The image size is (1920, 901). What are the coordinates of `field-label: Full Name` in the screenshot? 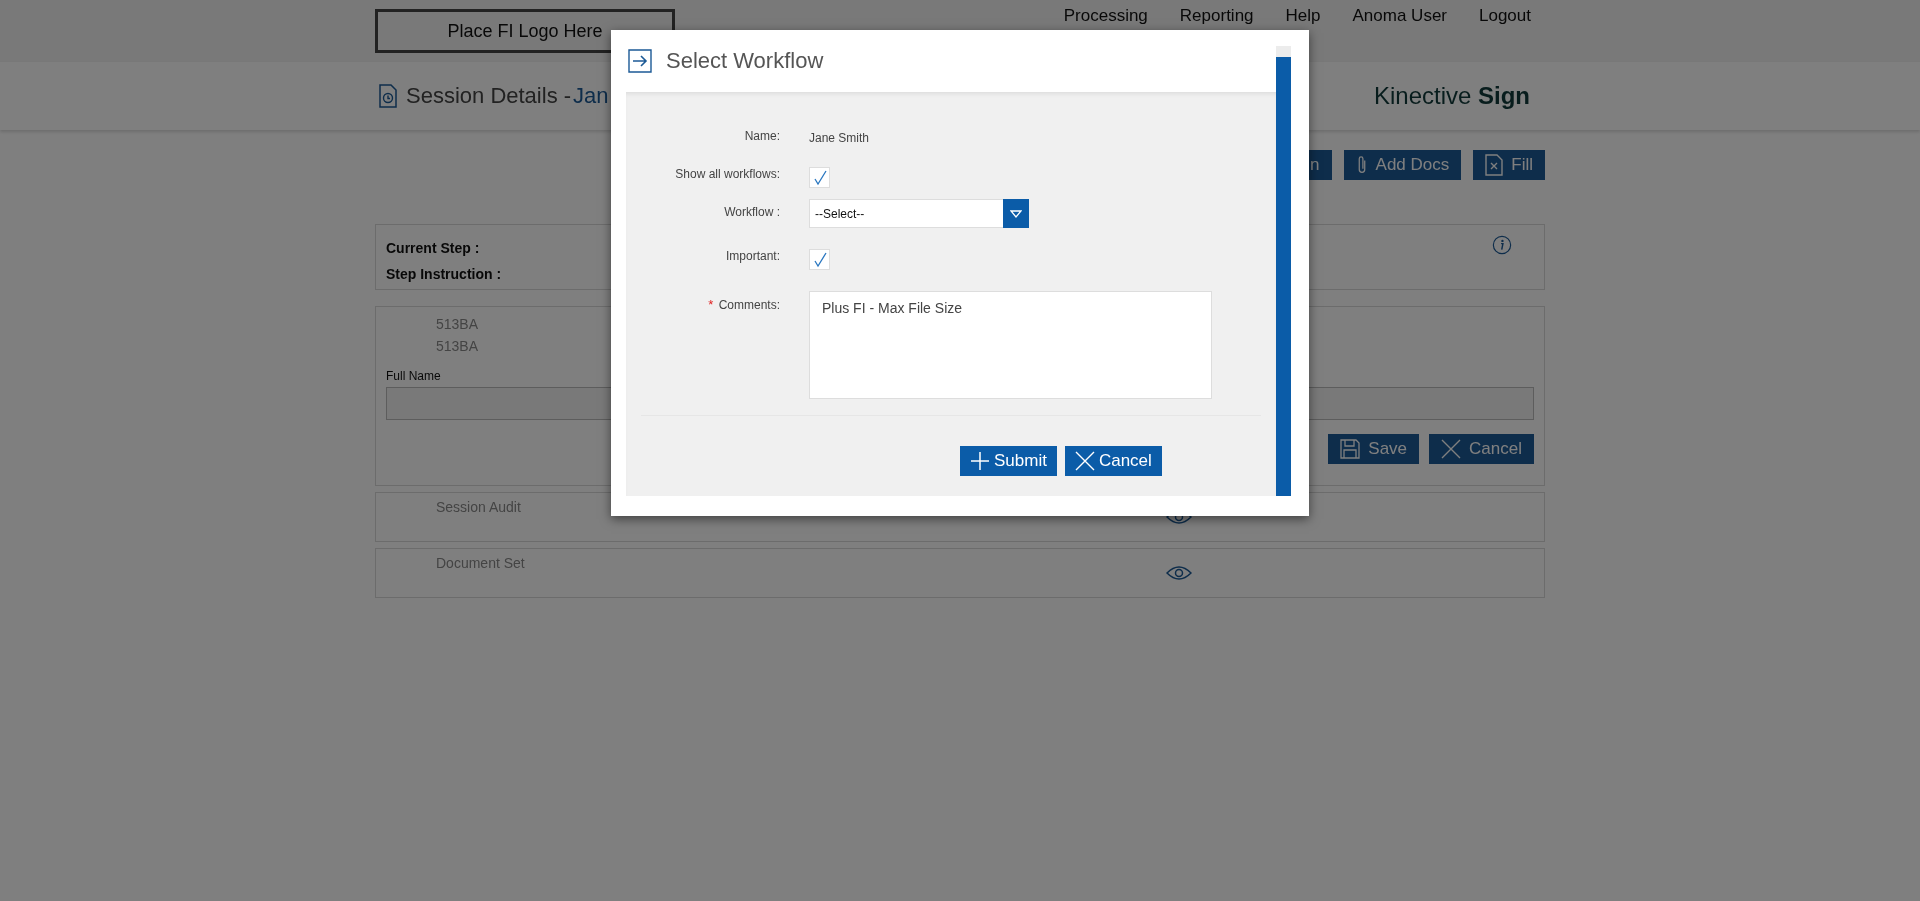 It's located at (414, 376).